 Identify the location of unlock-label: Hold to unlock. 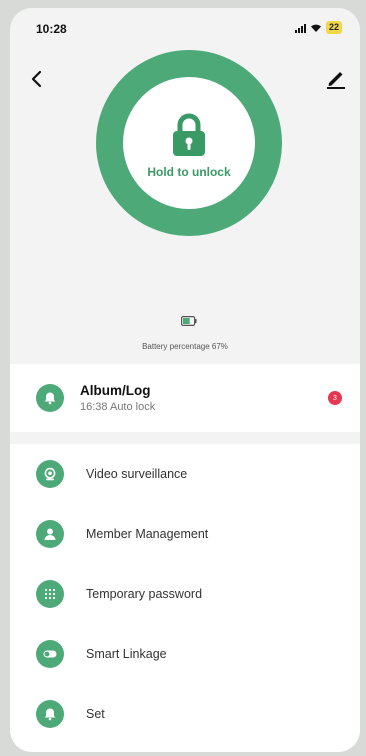
(189, 172).